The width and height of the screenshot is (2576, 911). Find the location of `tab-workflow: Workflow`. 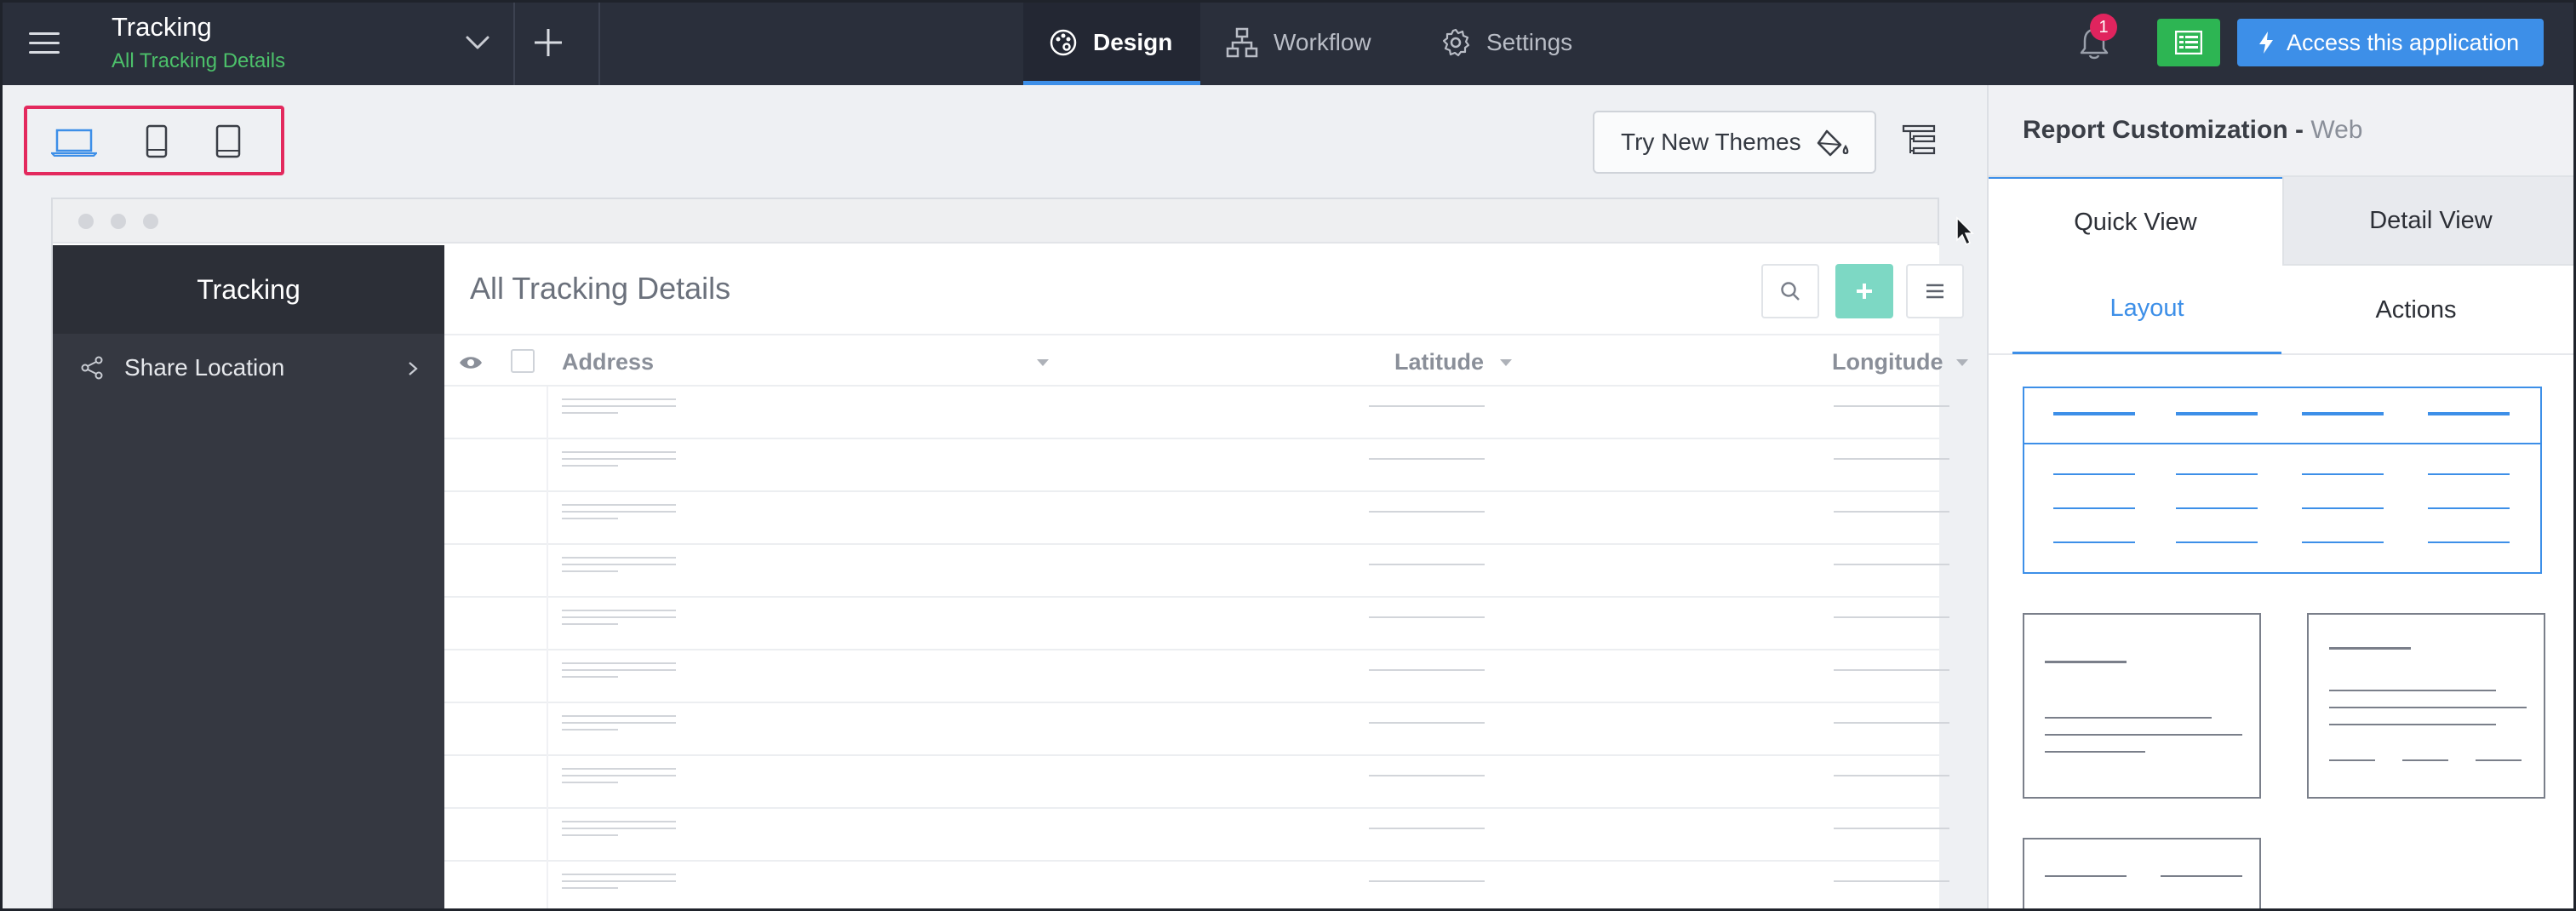

tab-workflow: Workflow is located at coordinates (1311, 42).